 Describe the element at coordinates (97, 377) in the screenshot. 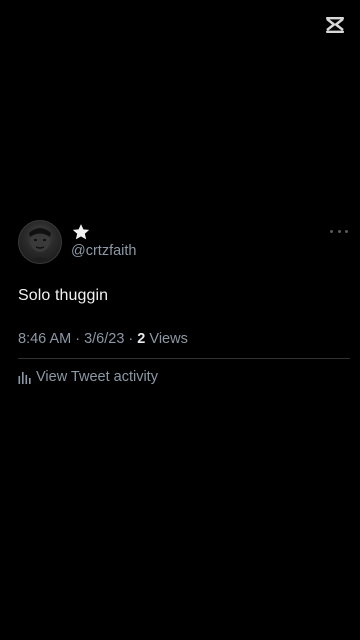

I see `activity-label: View Tweet activity` at that location.